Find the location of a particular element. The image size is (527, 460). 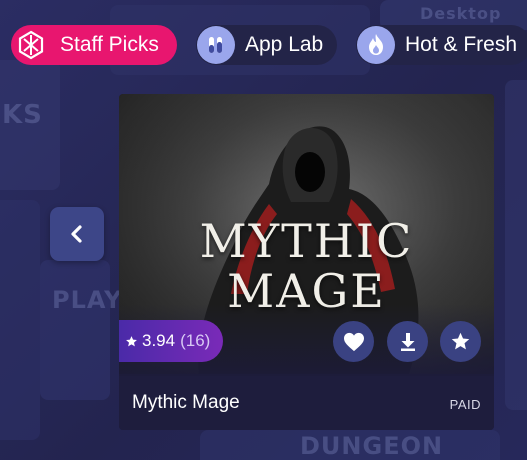

flame-icon is located at coordinates (376, 45).